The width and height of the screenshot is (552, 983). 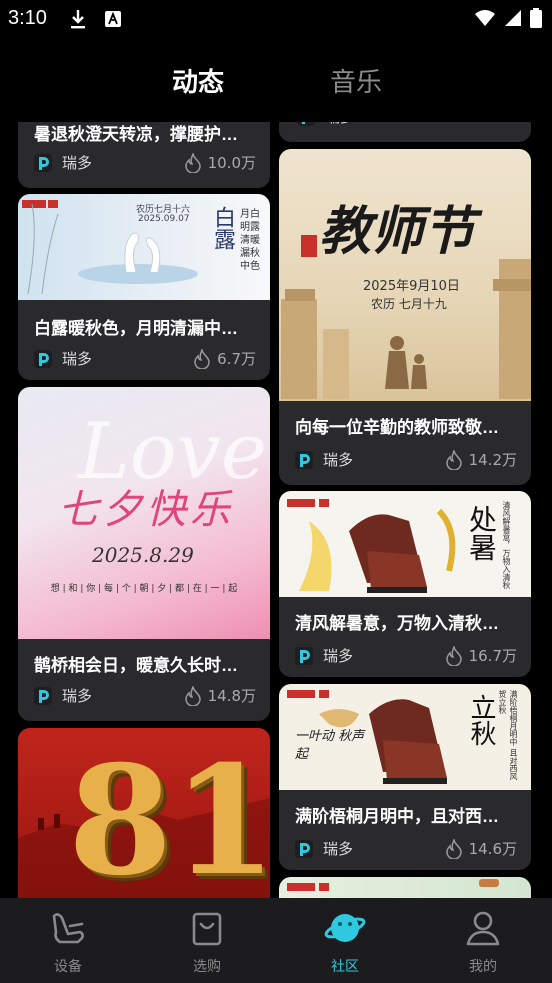 I want to click on image-poem: 满阶梧桐月明中 且对西风贺立秋, so click(x=508, y=735).